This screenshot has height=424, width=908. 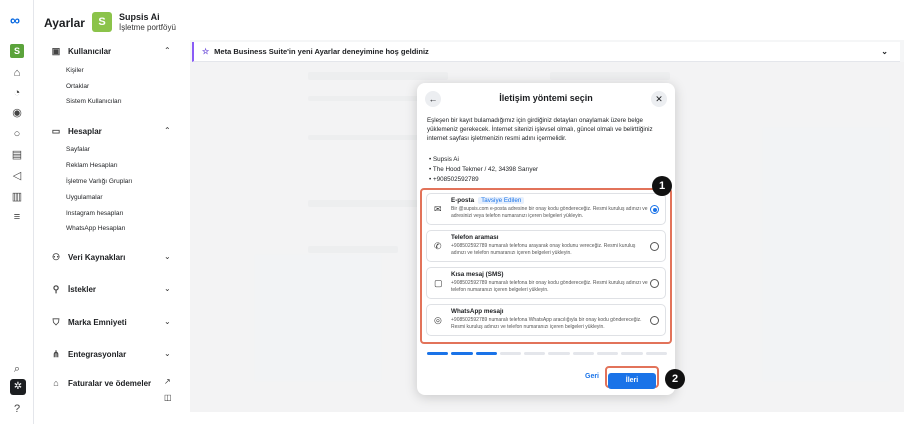 I want to click on sidebar-item-instagram: Instagram hesapları, so click(x=94, y=213).